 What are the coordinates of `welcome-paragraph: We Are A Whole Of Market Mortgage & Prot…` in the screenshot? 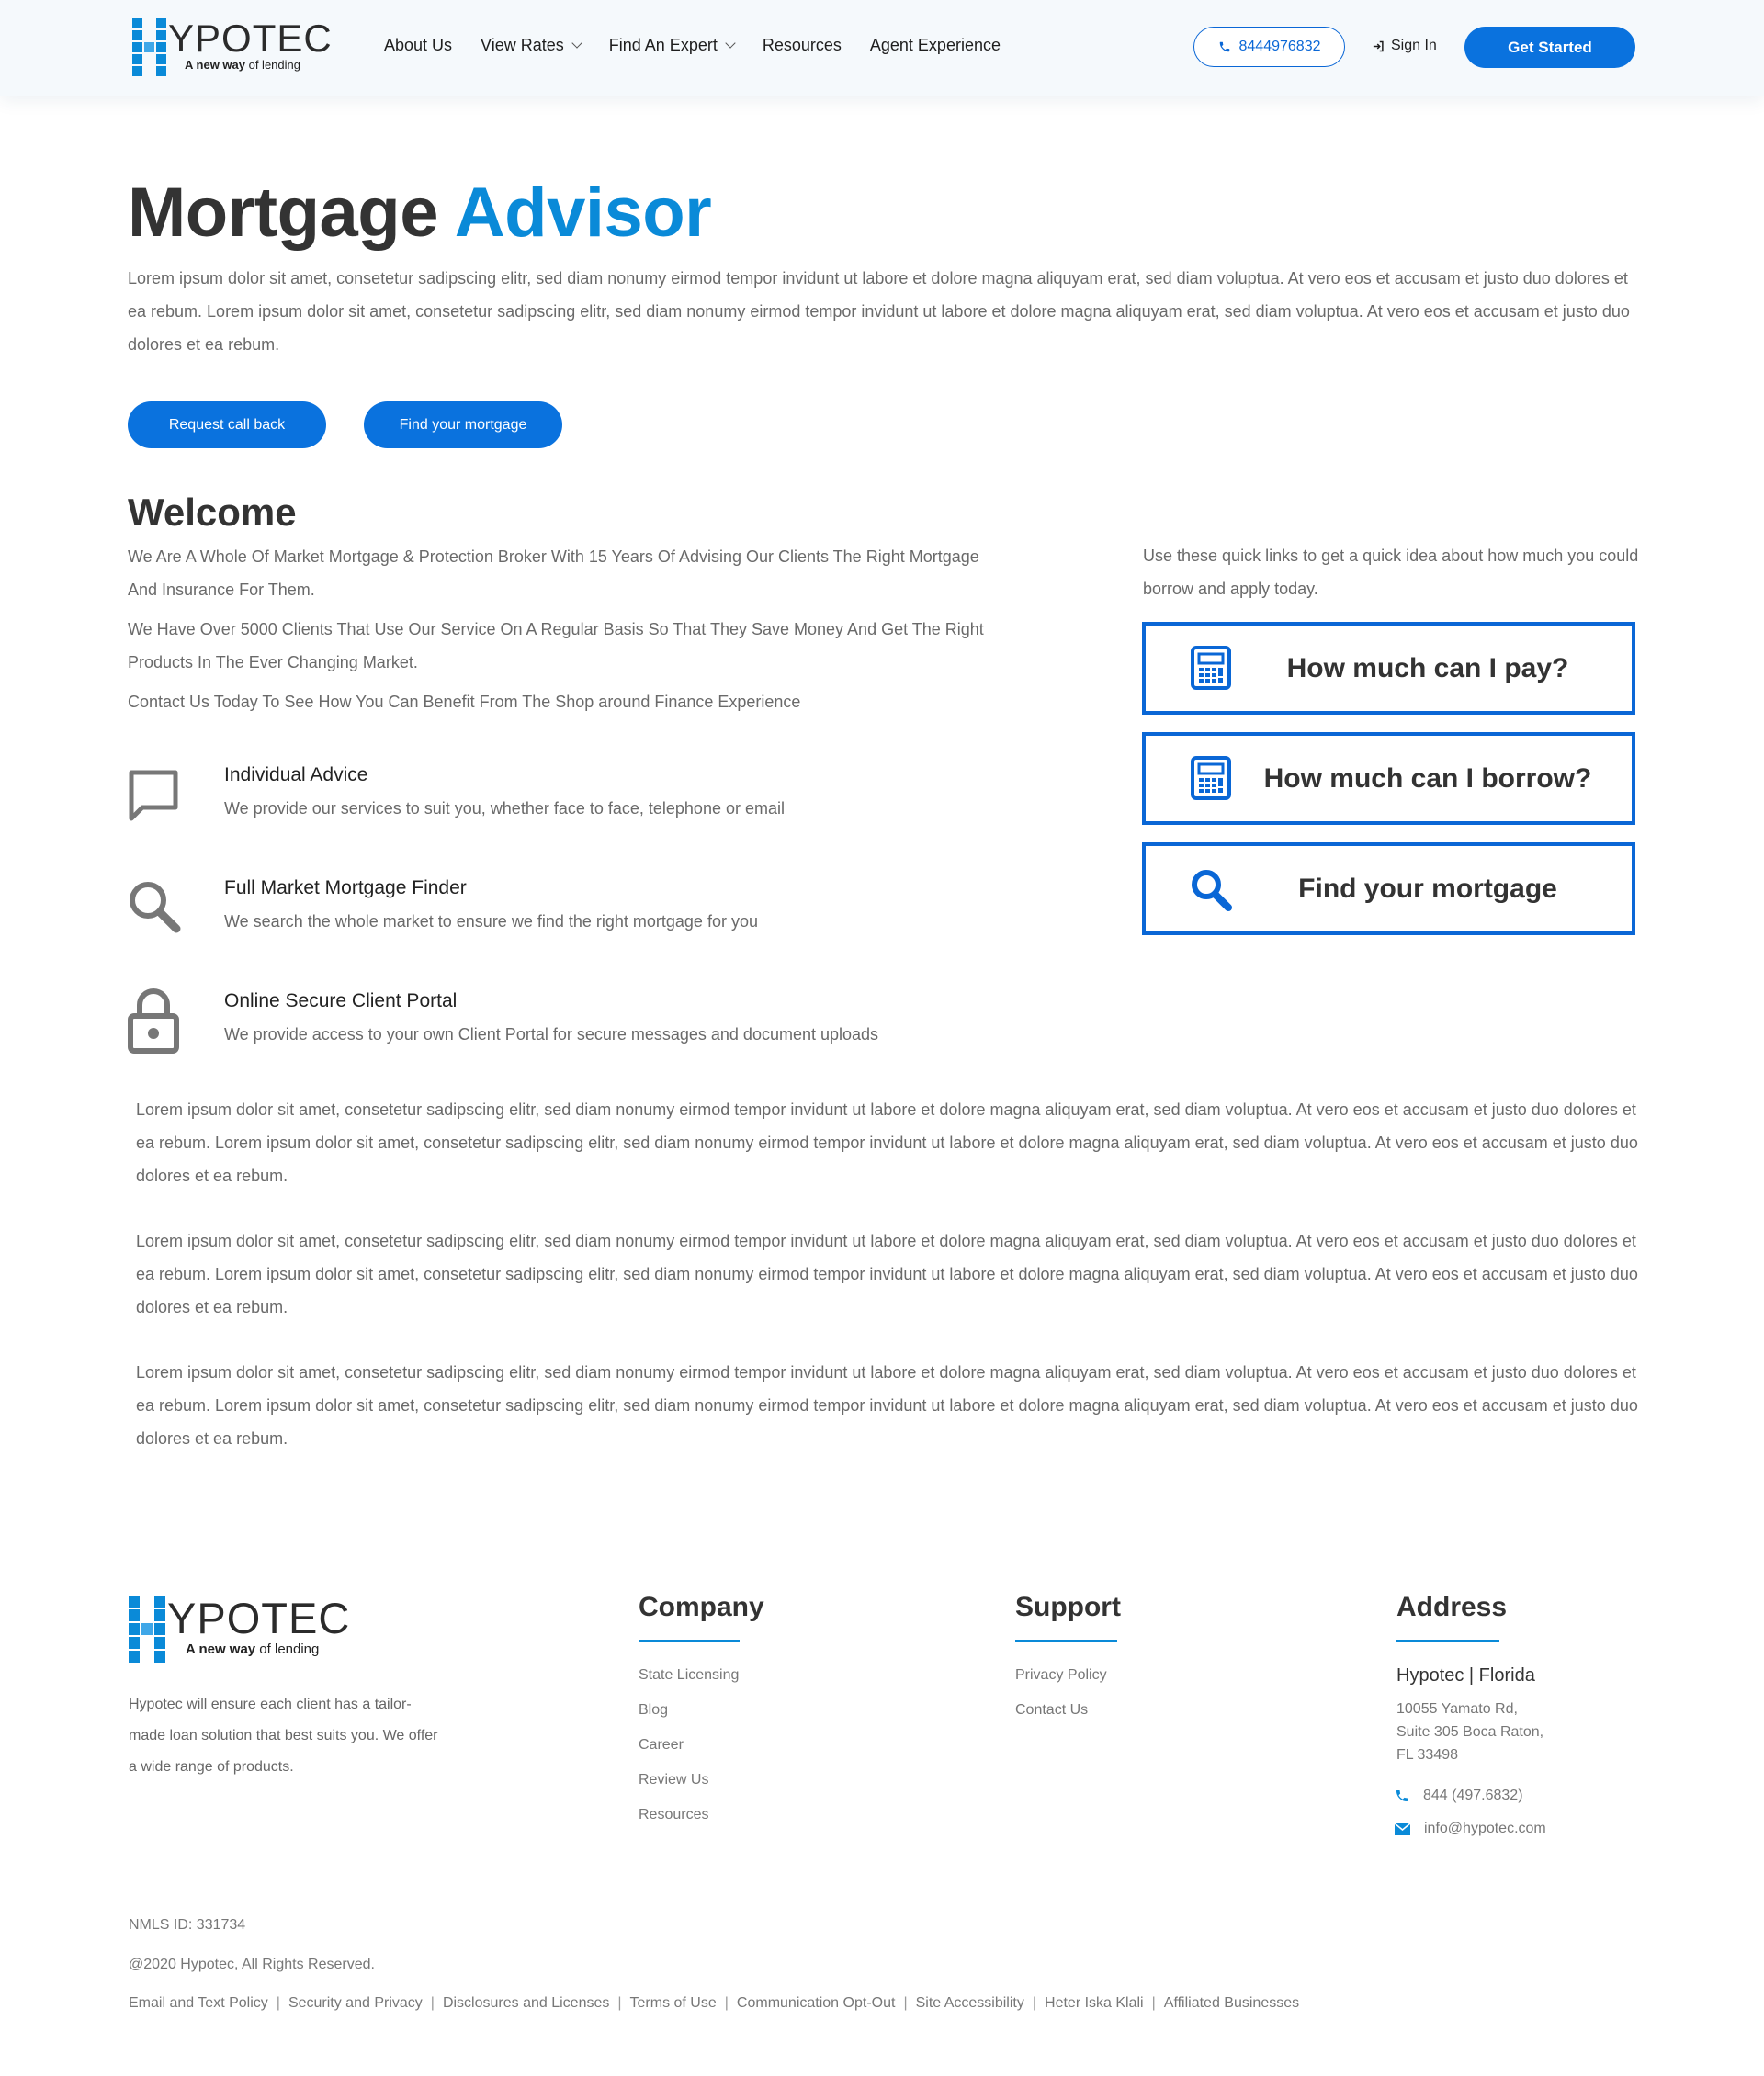 It's located at (553, 573).